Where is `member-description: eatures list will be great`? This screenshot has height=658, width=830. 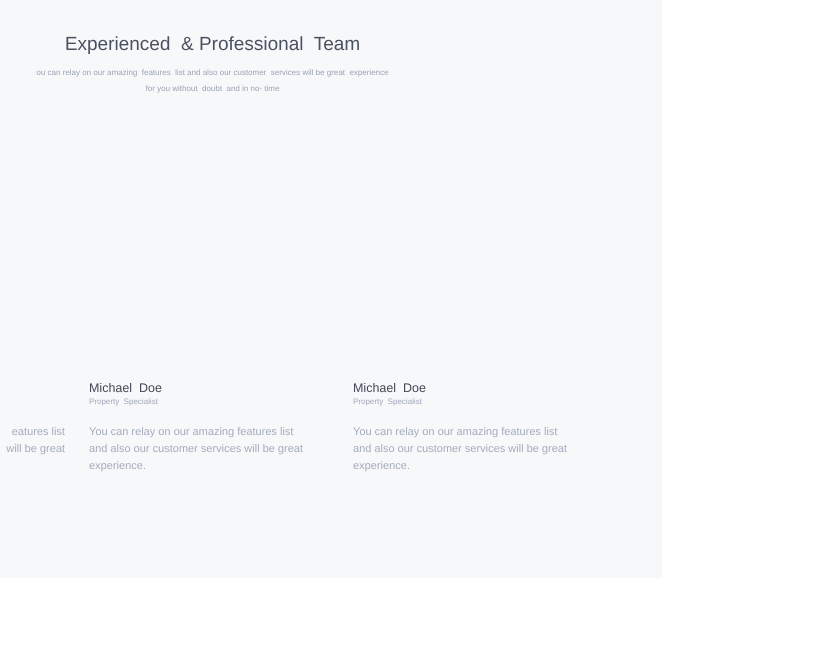
member-description: eatures list will be great is located at coordinates (35, 441).